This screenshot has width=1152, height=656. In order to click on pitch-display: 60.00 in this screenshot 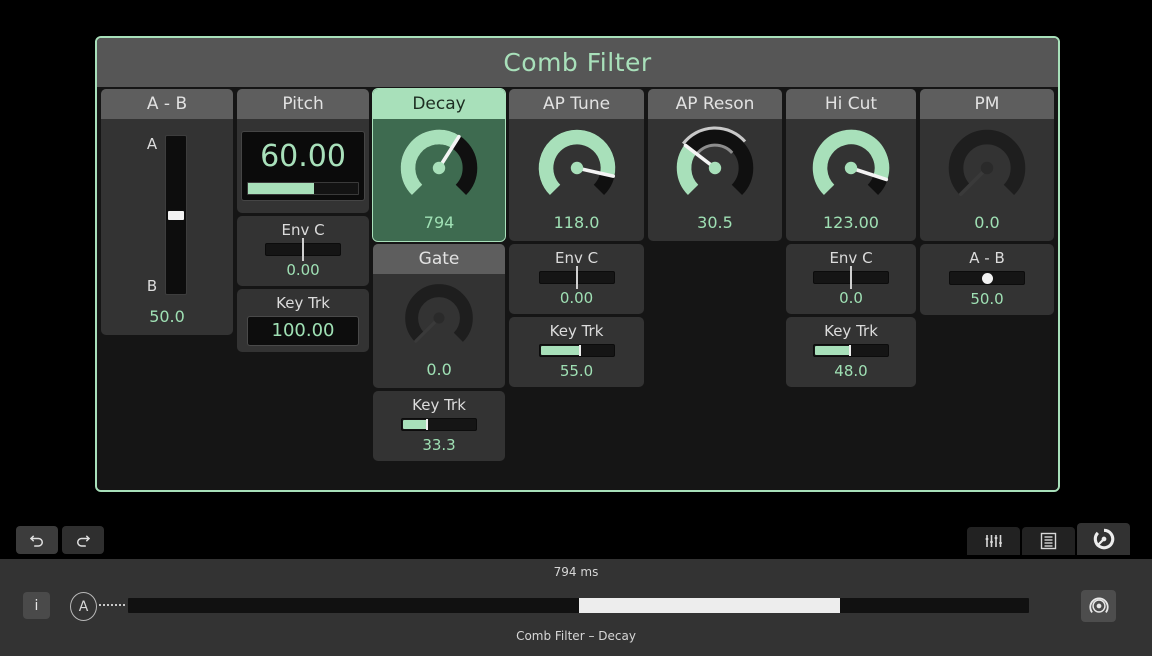, I will do `click(303, 166)`.